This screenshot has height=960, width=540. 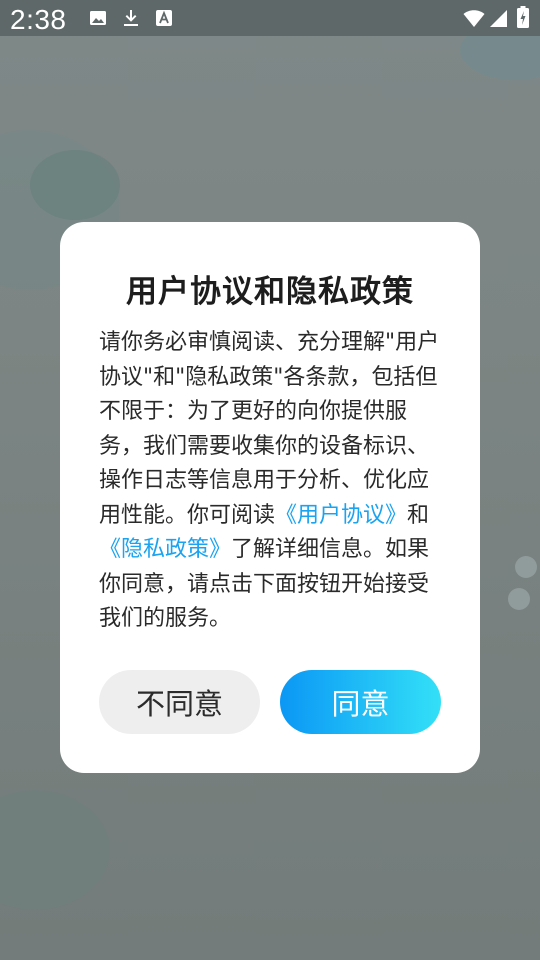 I want to click on signal-icon, so click(x=498, y=18).